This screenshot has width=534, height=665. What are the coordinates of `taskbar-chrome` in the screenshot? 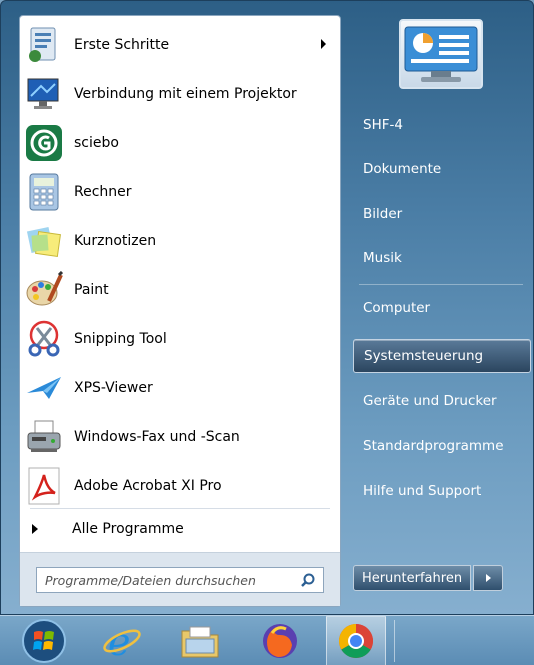 It's located at (356, 640).